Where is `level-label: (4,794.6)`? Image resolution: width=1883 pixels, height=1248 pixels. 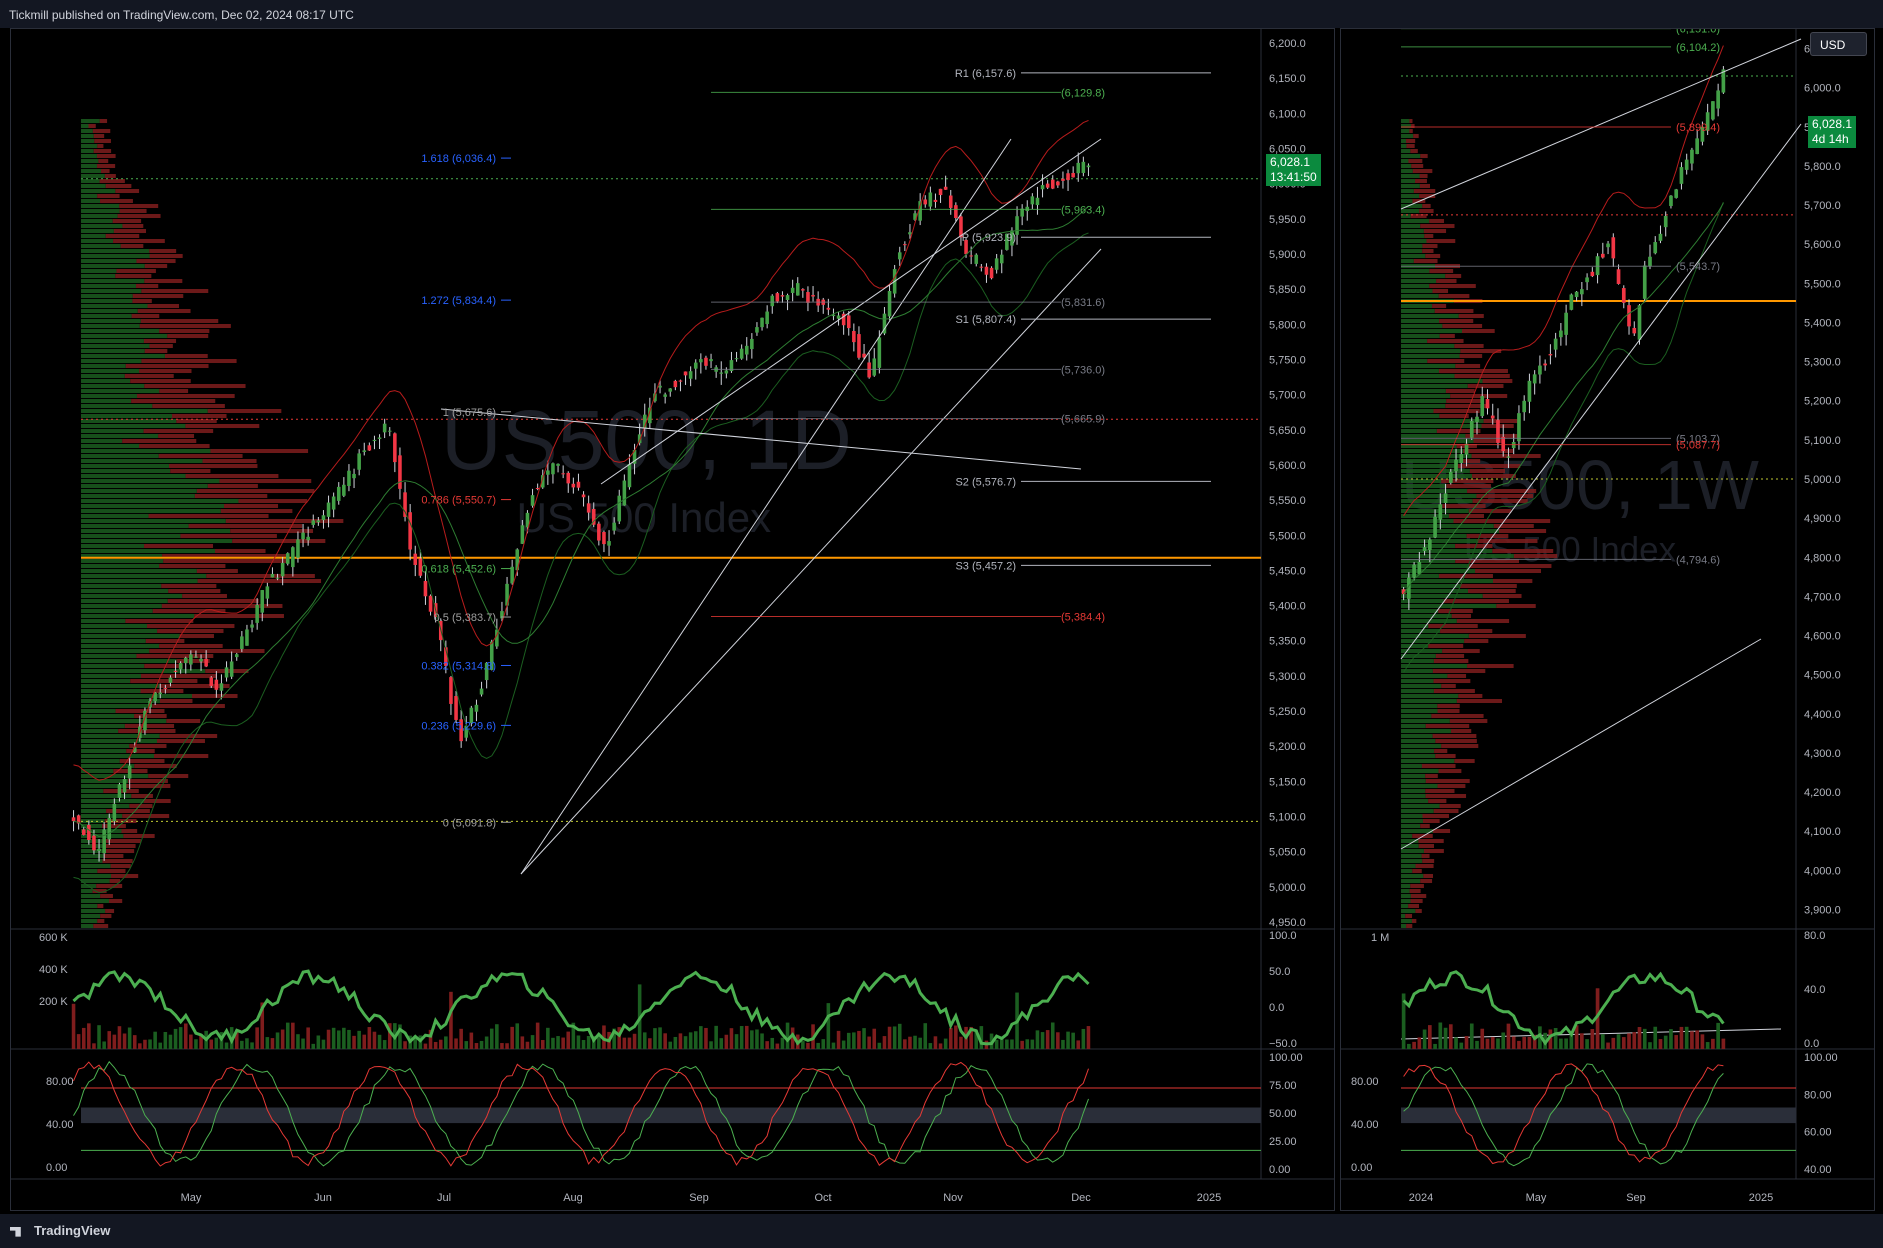 level-label: (4,794.6) is located at coordinates (1698, 560).